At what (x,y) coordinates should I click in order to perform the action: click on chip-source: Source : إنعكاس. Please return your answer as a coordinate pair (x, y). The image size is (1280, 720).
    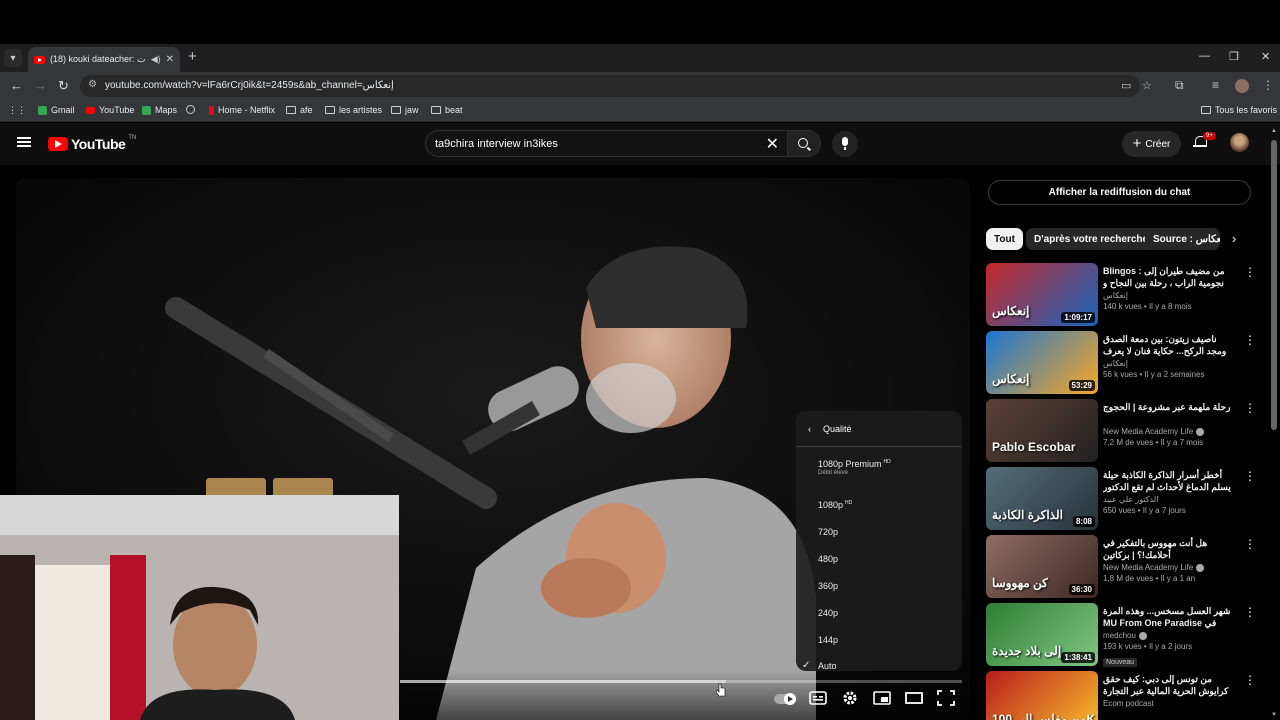
    Looking at the image, I should click on (1182, 239).